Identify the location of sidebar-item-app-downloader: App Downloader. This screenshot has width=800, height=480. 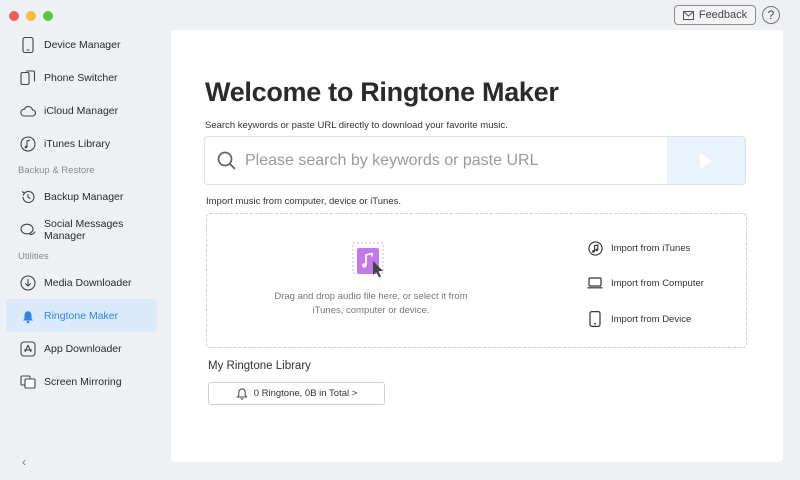
(81, 348).